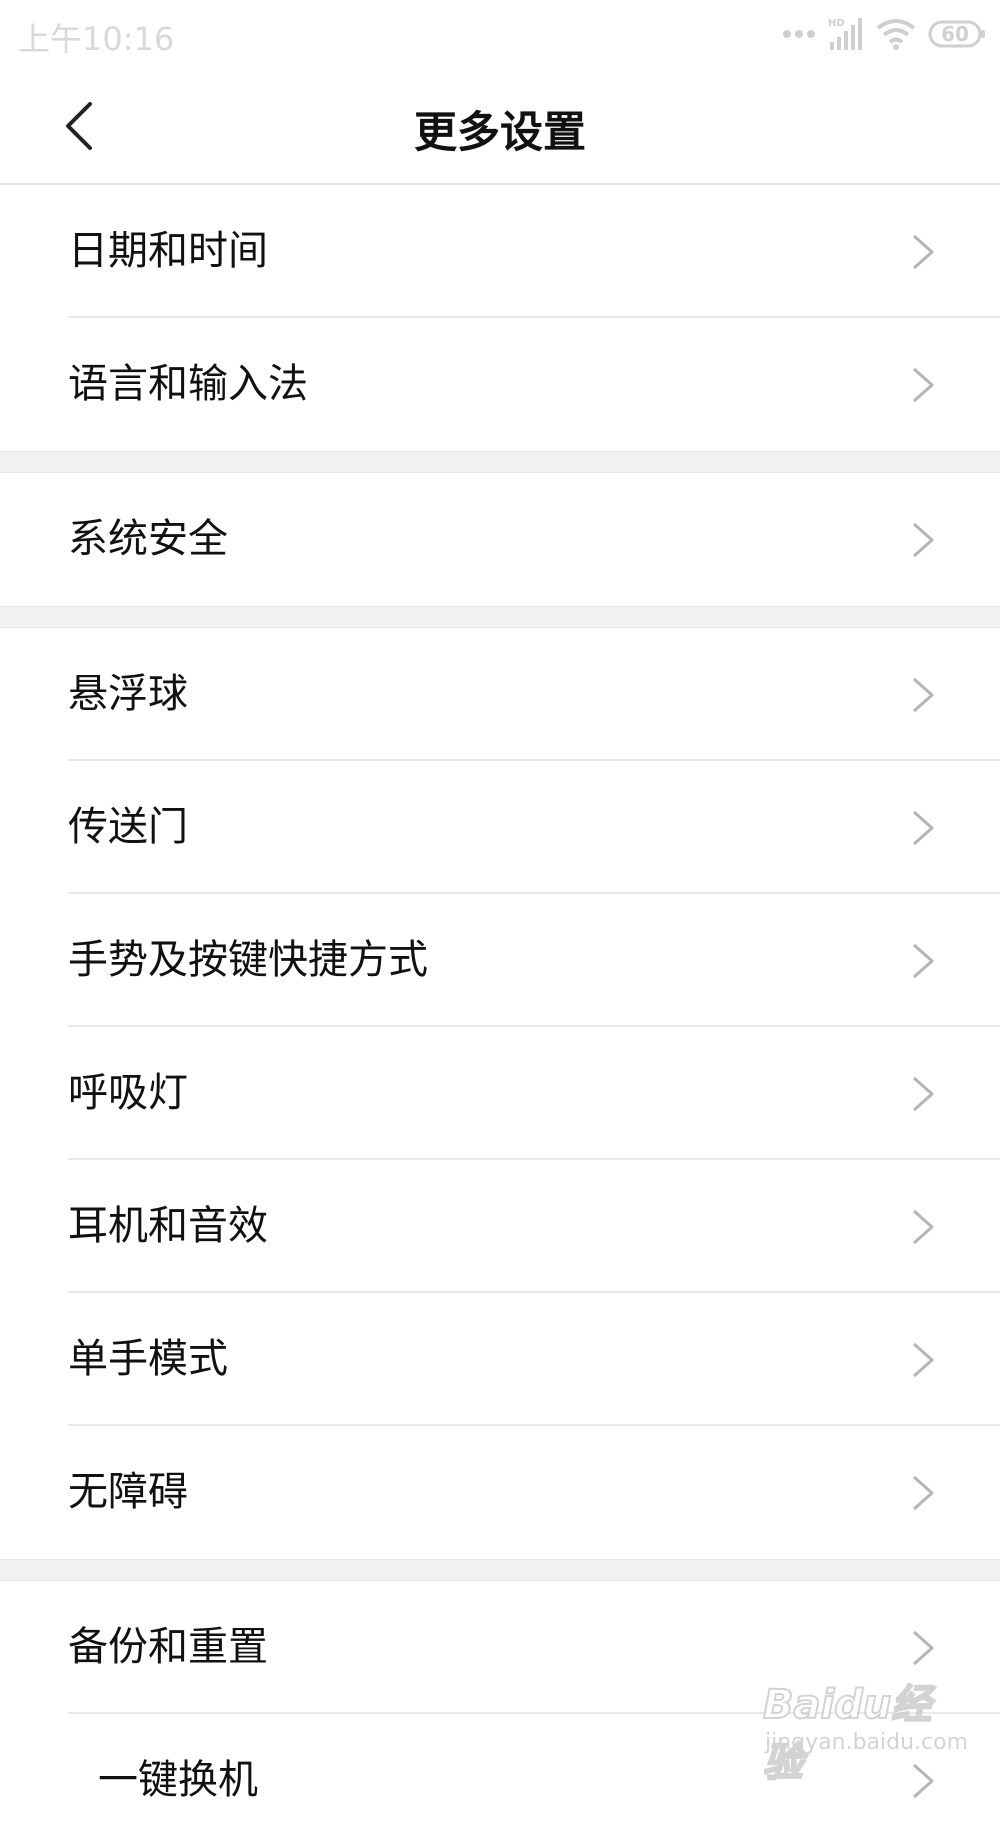 The image size is (1000, 1847). What do you see at coordinates (836, 23) in the screenshot?
I see `hd-badge: HD` at bounding box center [836, 23].